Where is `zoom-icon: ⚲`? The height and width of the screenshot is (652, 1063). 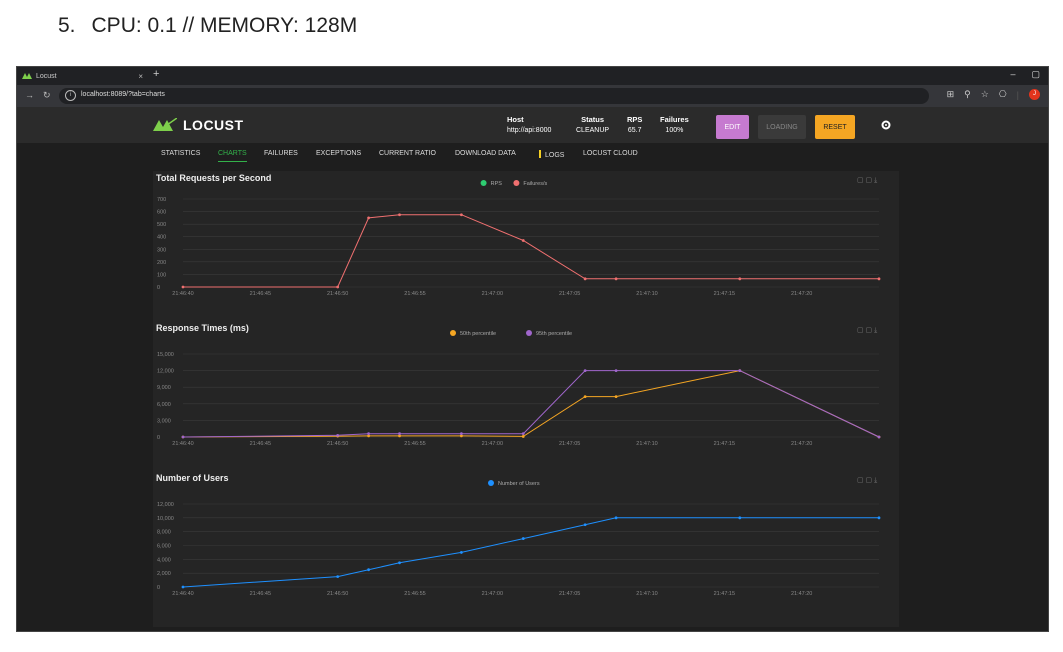
zoom-icon: ⚲ is located at coordinates (967, 94).